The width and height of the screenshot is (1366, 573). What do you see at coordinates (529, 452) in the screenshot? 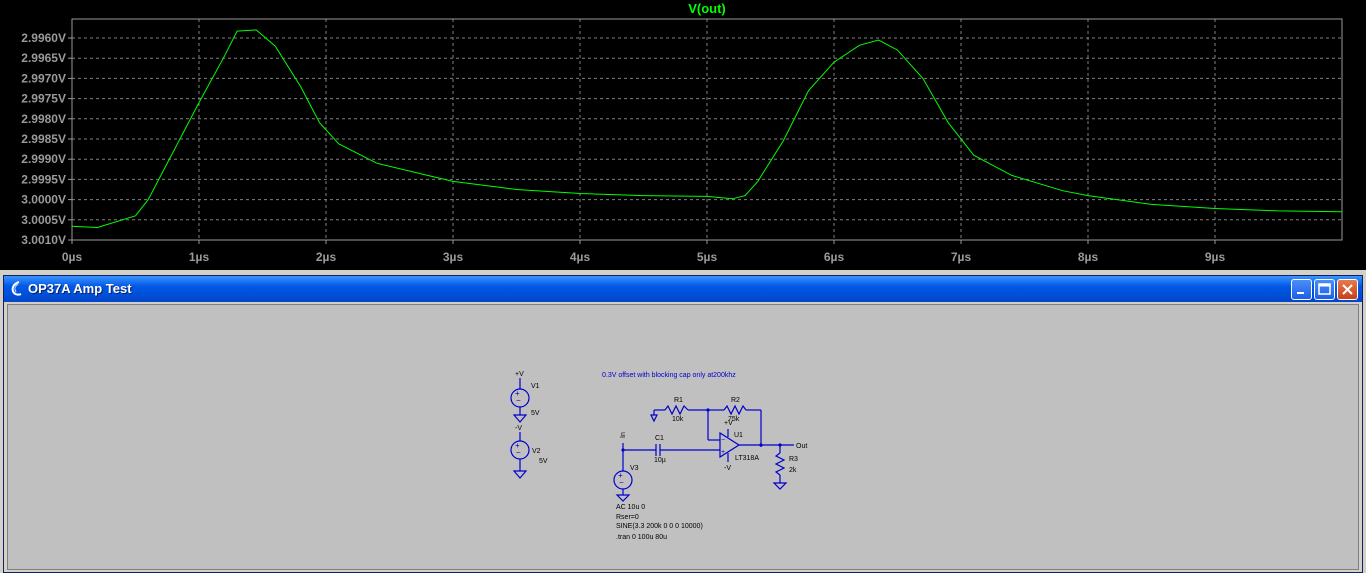
I see `voltage-source-v2: + − -V V2 5V` at bounding box center [529, 452].